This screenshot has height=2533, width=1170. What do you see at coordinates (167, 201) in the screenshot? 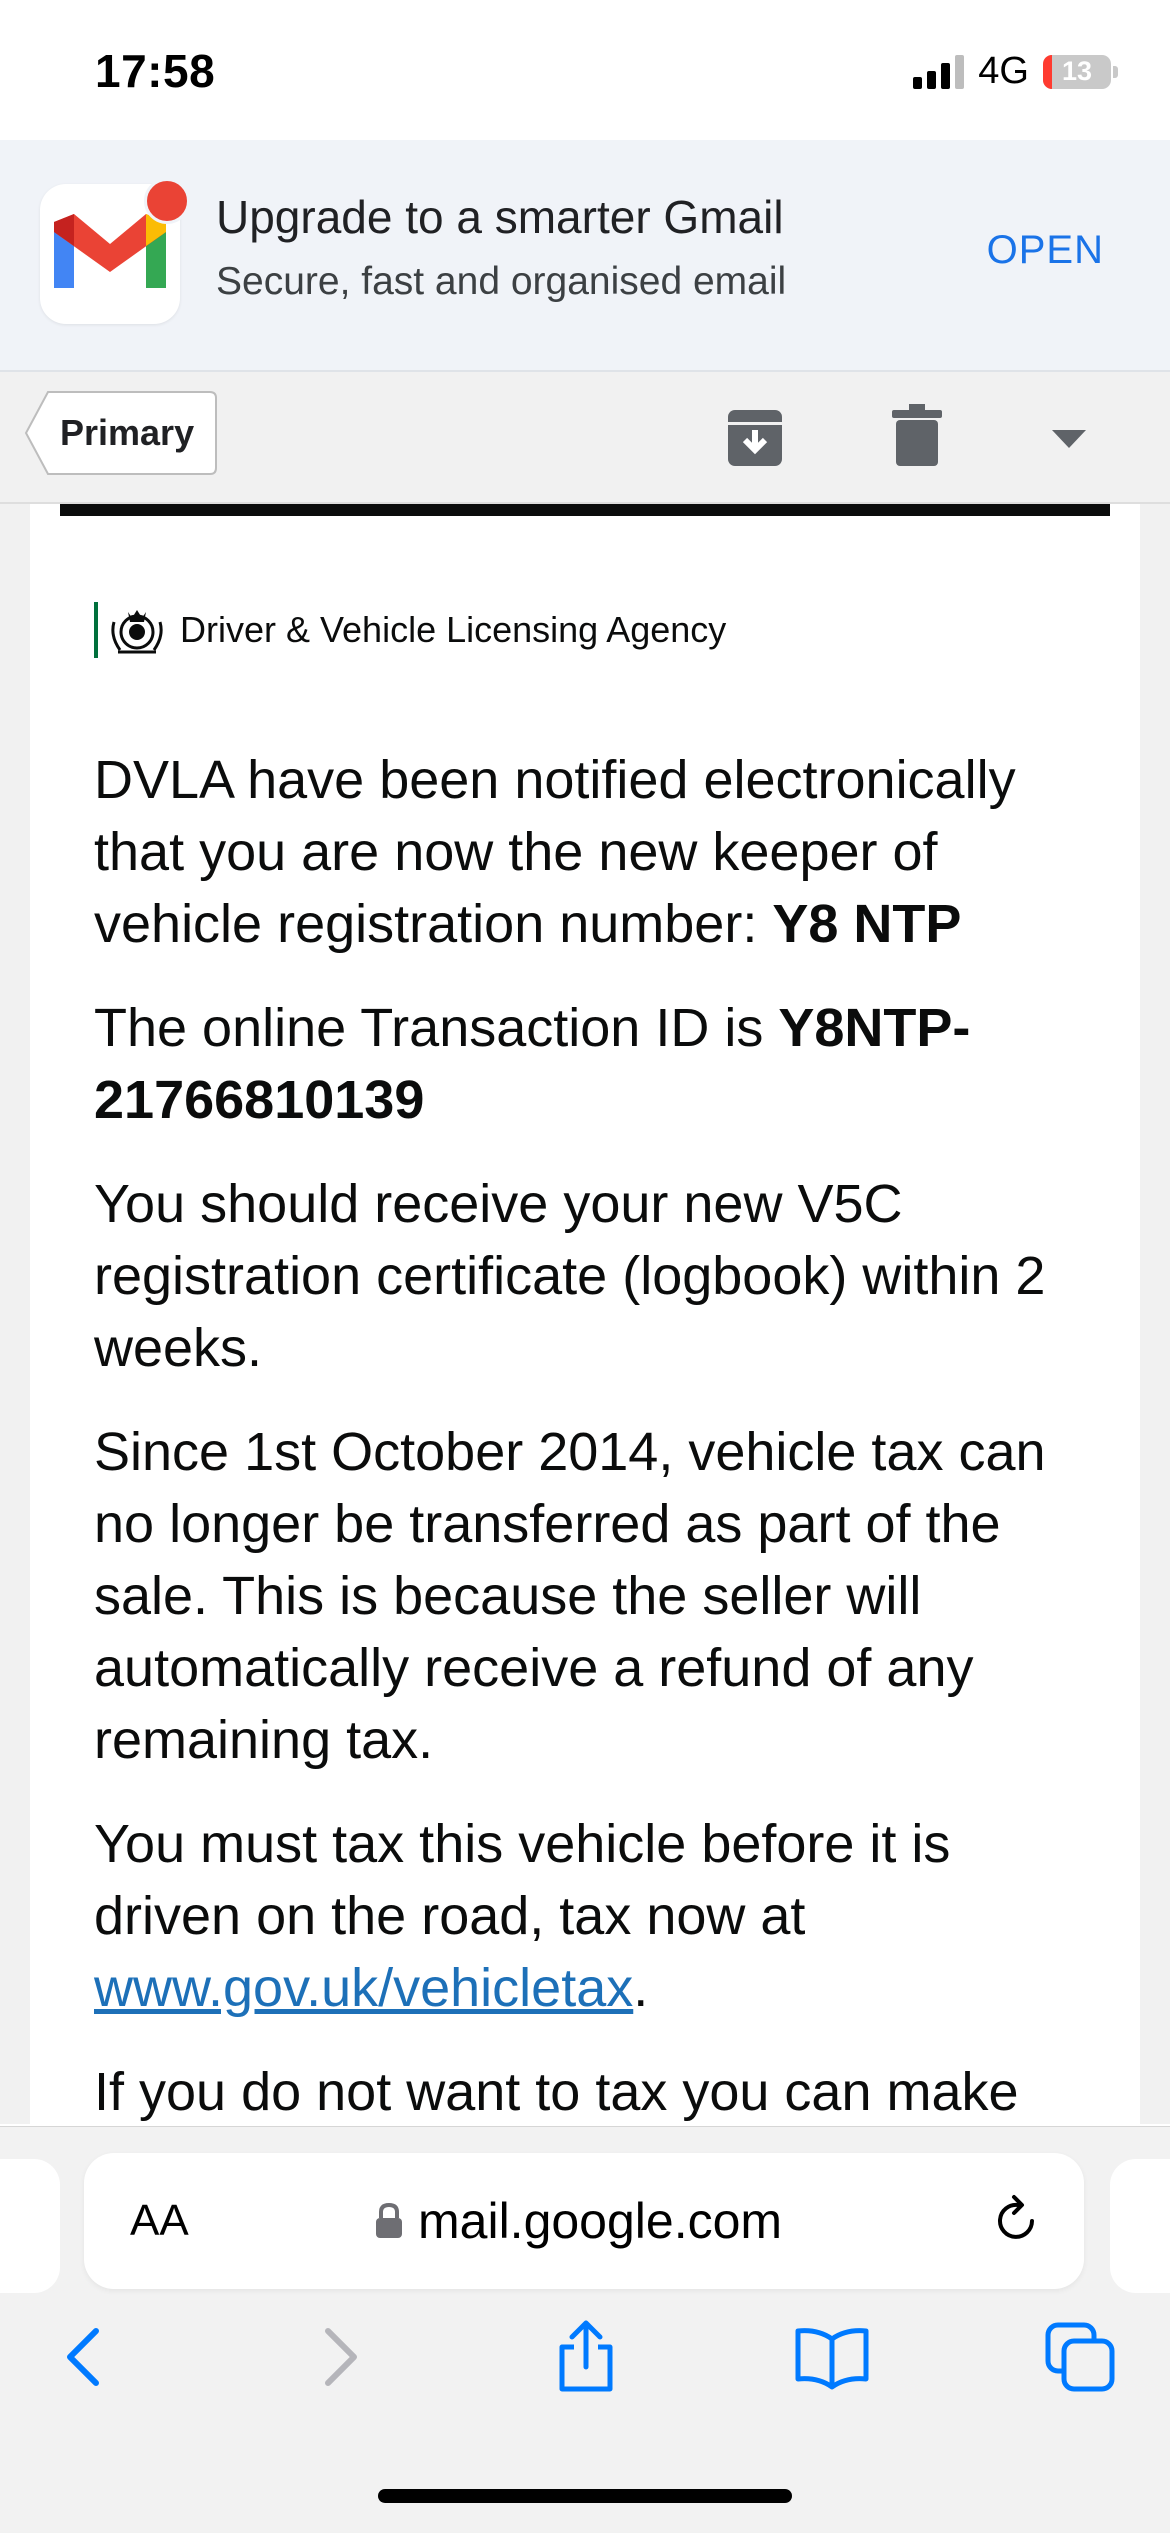
I see `notification-dot` at bounding box center [167, 201].